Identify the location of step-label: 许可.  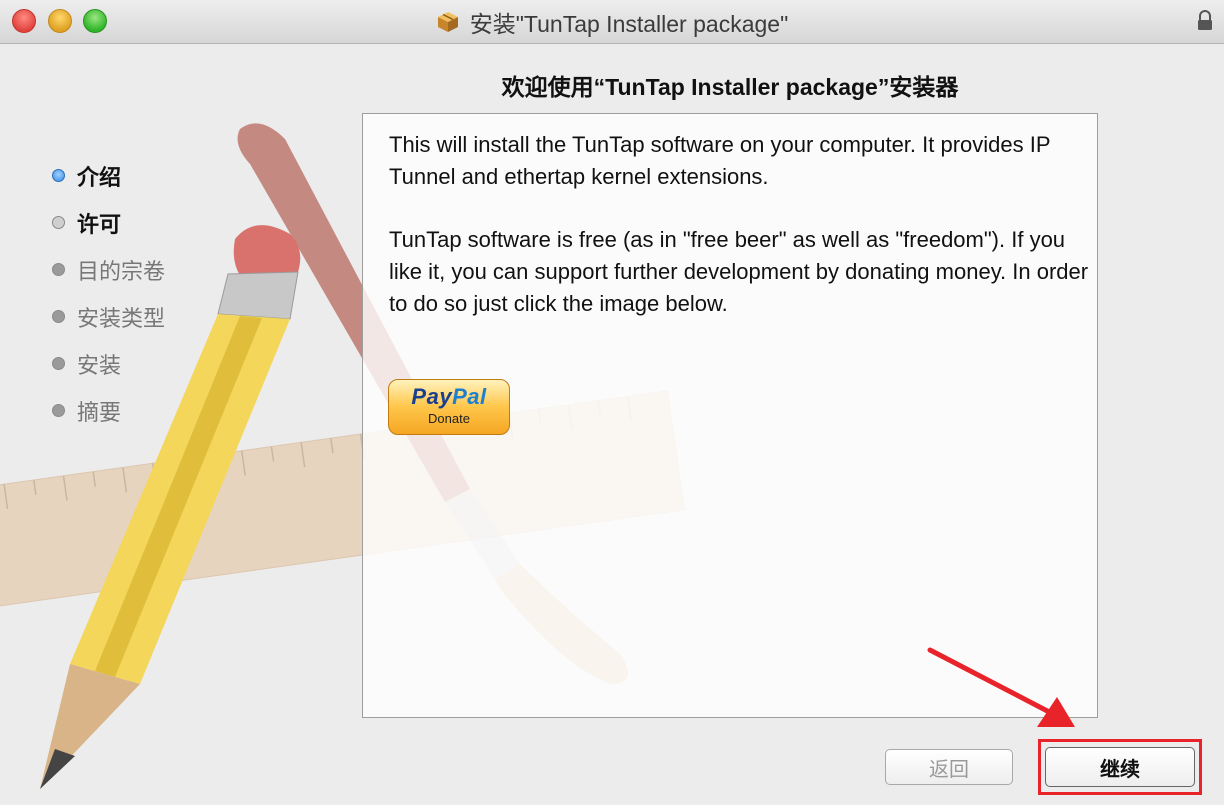
(99, 224).